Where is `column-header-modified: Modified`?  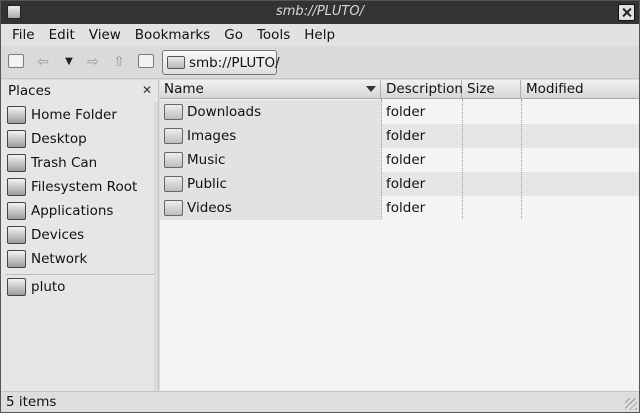 column-header-modified: Modified is located at coordinates (580, 89).